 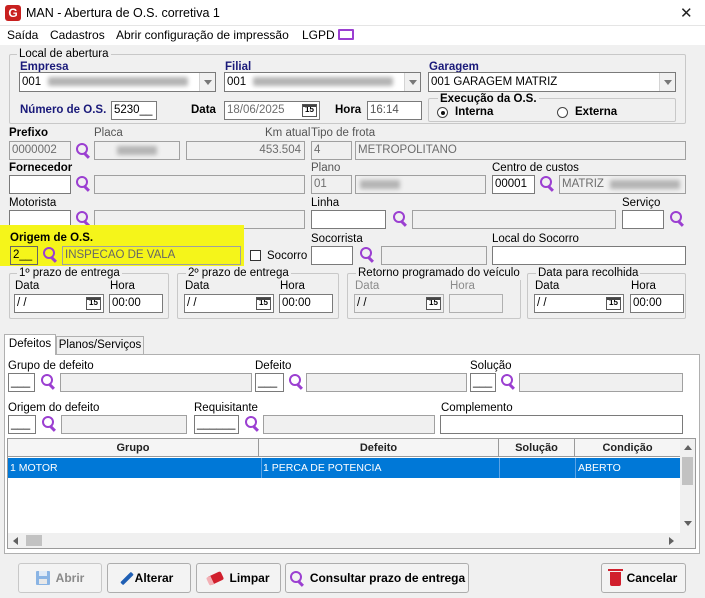 I want to click on centro-custos-search-icon, so click(x=546, y=183).